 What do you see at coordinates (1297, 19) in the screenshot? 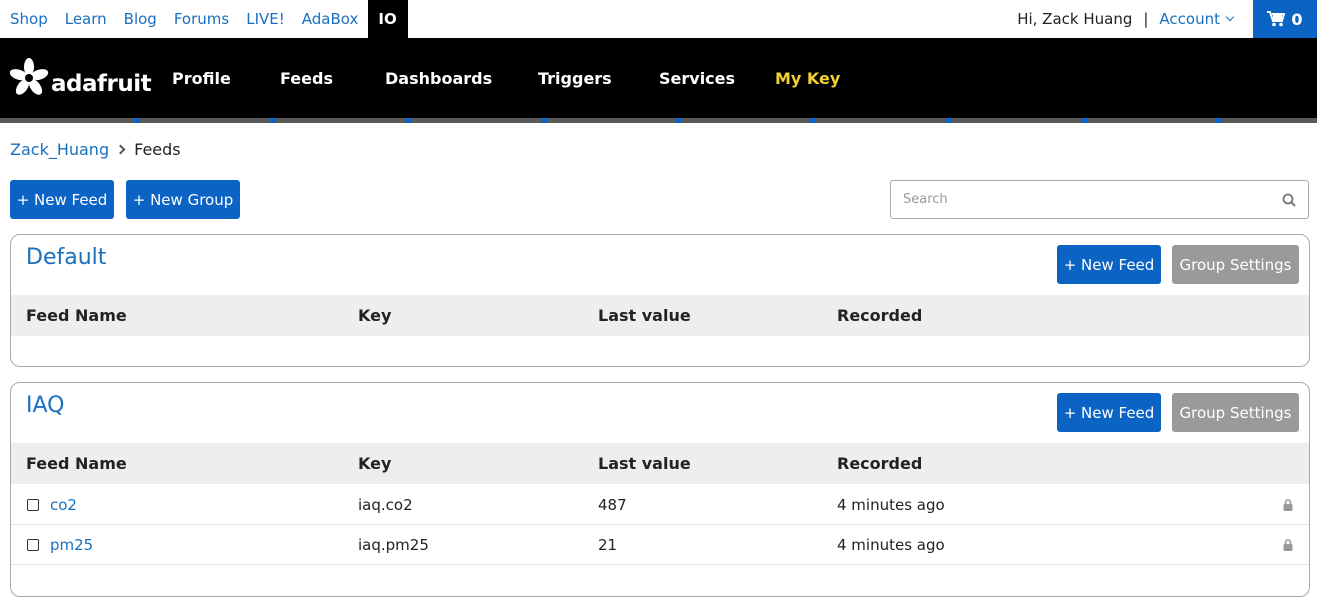
I see `cart-count: 0` at bounding box center [1297, 19].